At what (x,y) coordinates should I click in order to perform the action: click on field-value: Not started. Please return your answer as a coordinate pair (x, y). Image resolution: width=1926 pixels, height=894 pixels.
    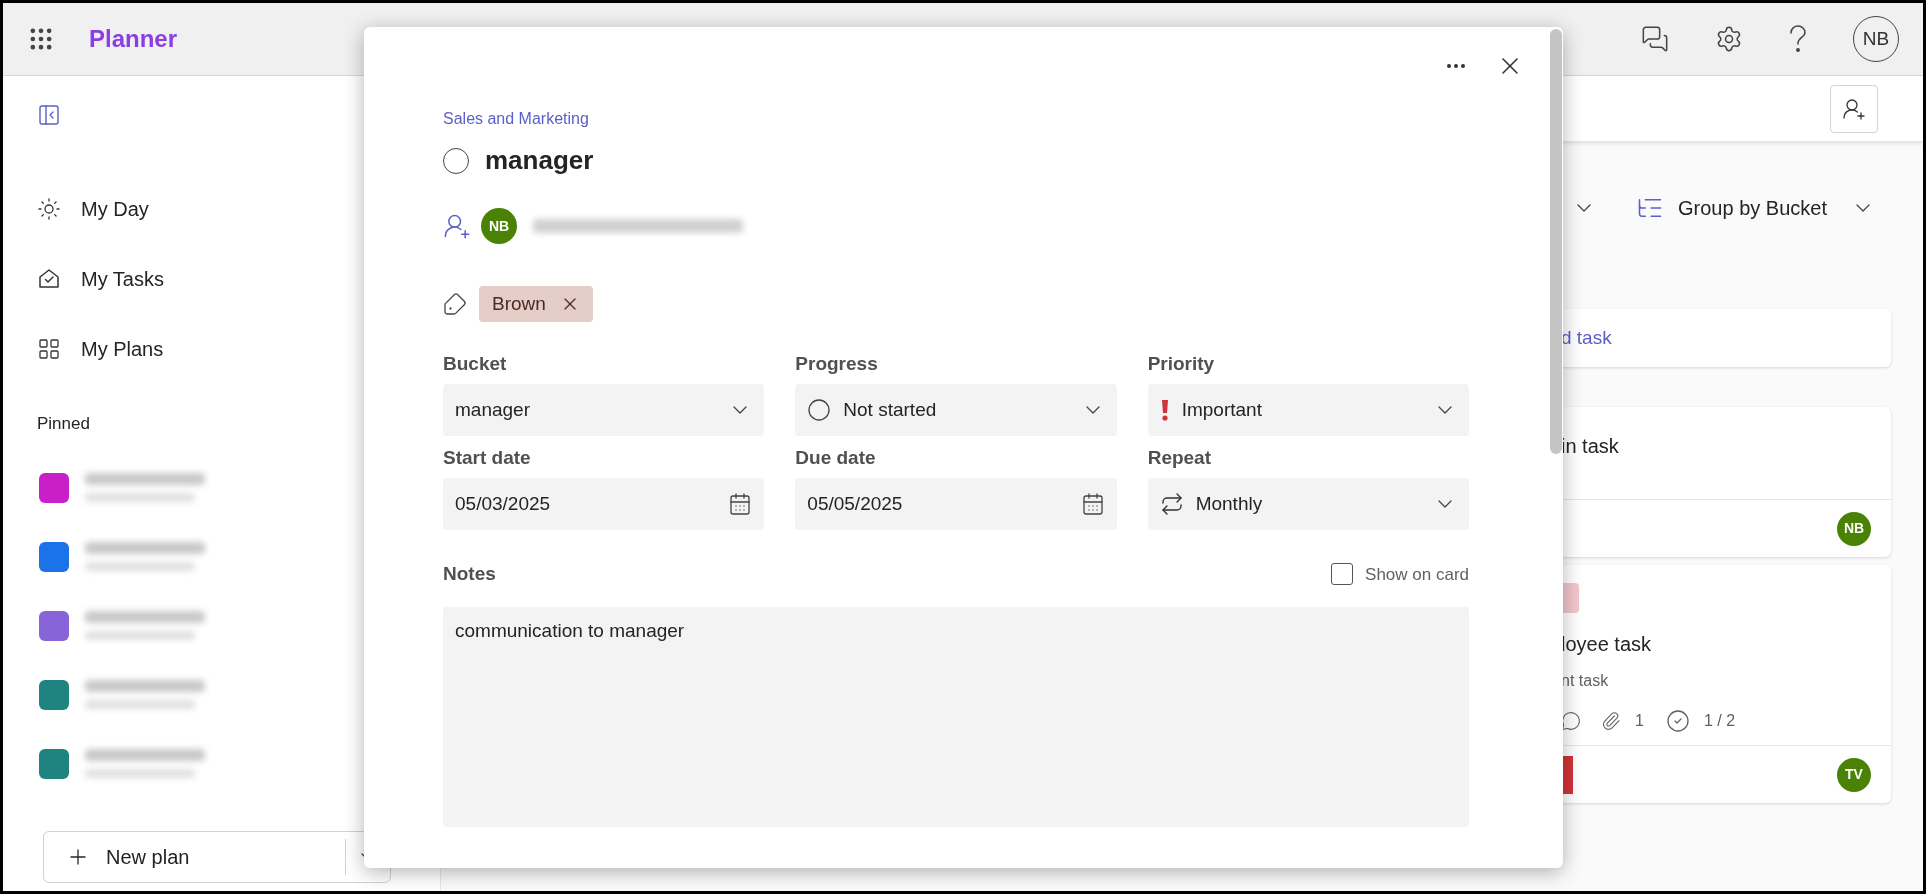
    Looking at the image, I should click on (890, 409).